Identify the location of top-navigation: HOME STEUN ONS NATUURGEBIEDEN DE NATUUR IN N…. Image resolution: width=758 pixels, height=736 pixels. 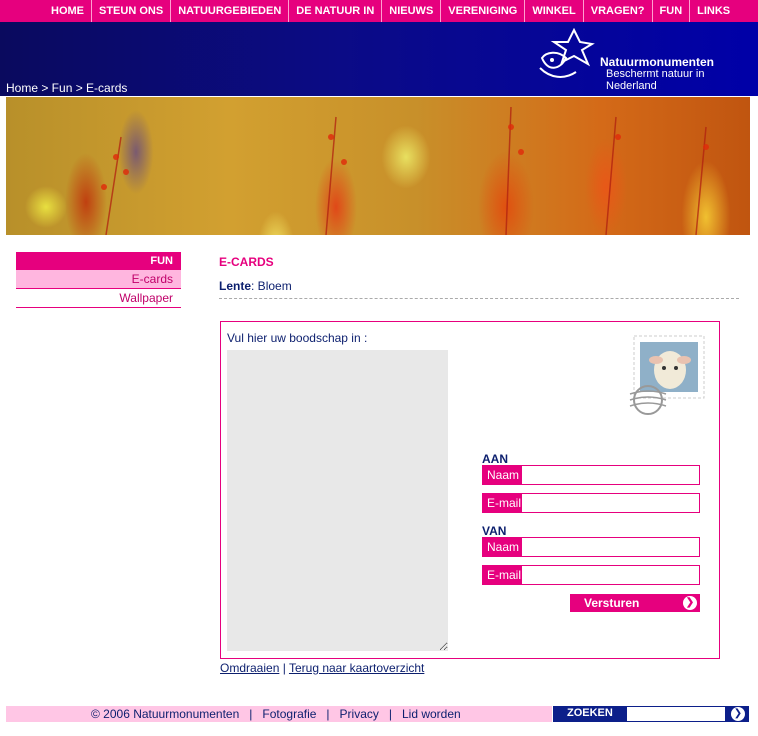
(379, 11).